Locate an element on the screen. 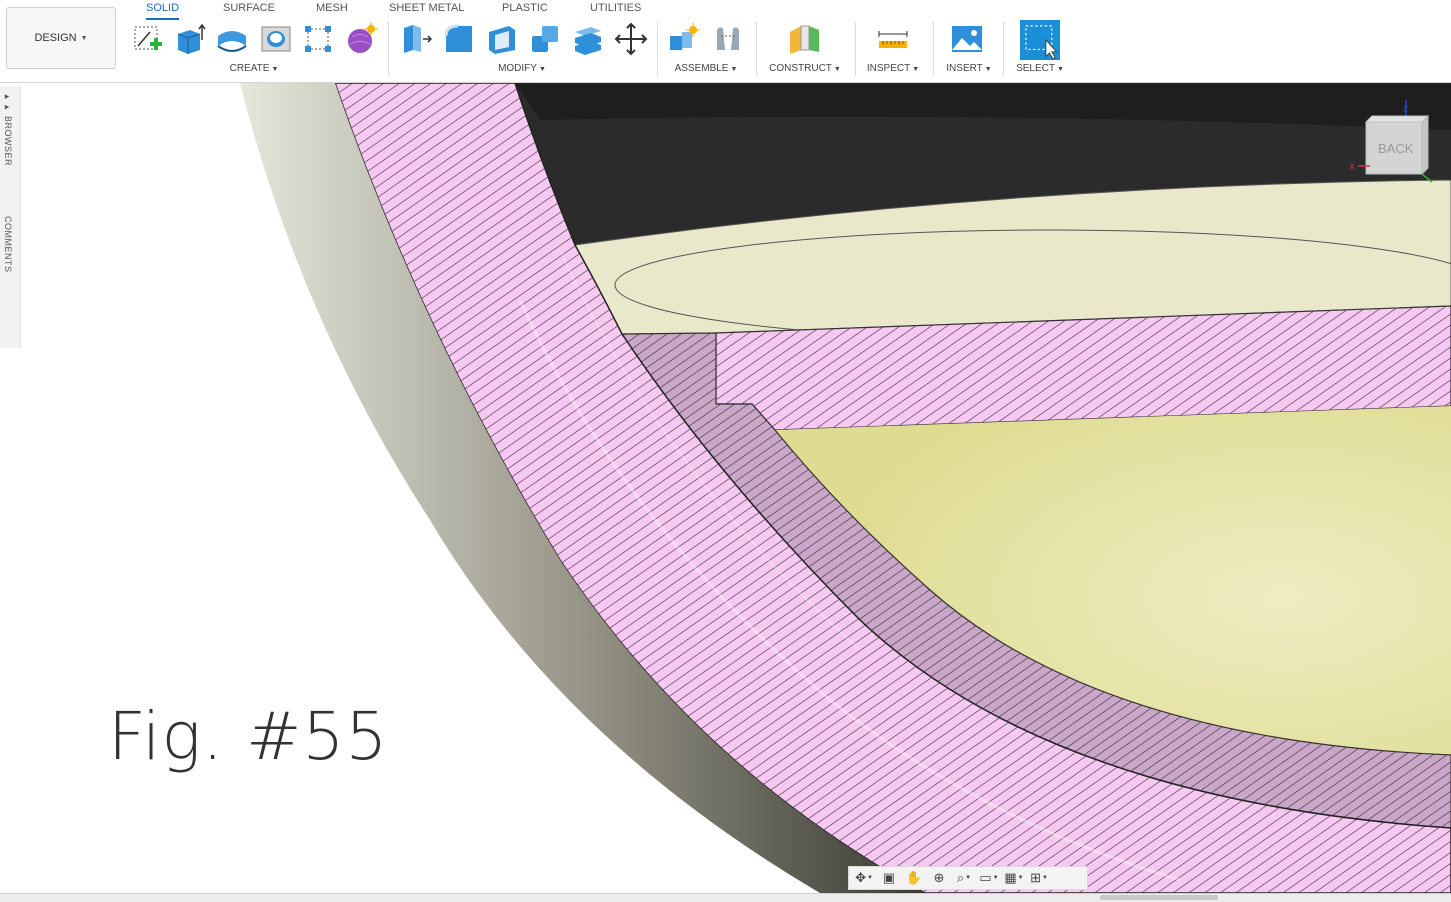 The width and height of the screenshot is (1451, 902). hole-icon is located at coordinates (276, 39).